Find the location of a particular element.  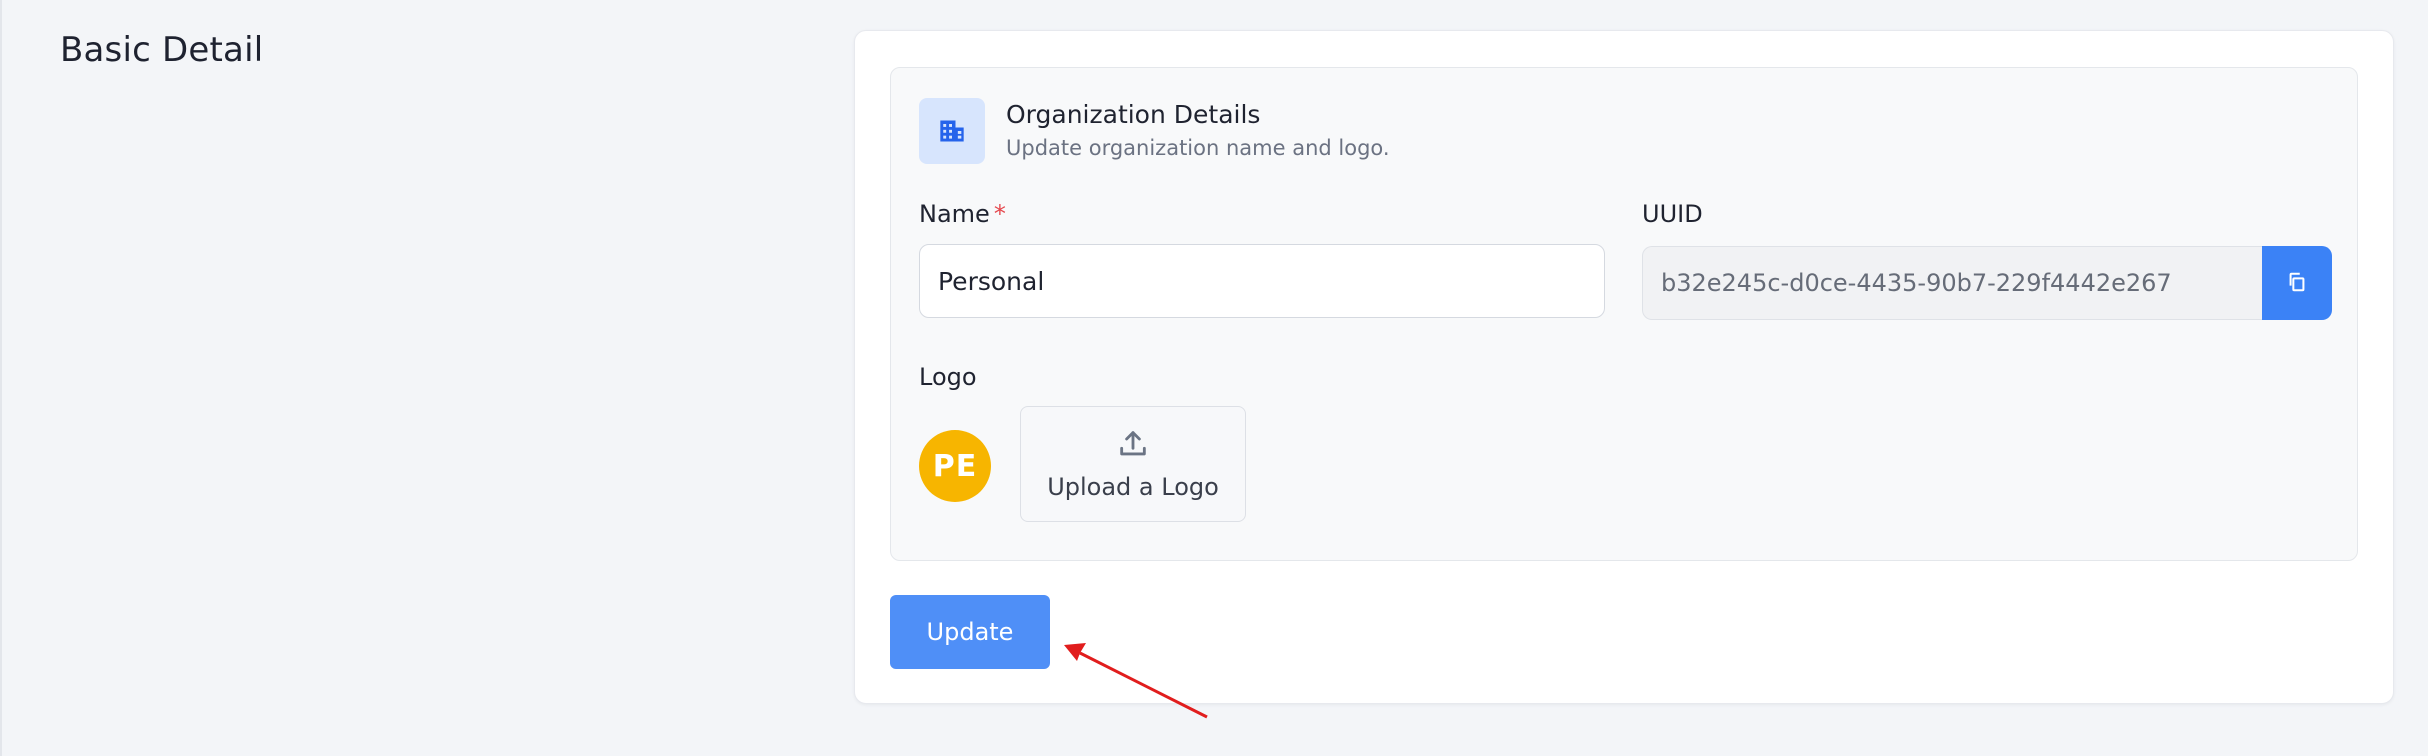

uuid-field is located at coordinates (1987, 283).